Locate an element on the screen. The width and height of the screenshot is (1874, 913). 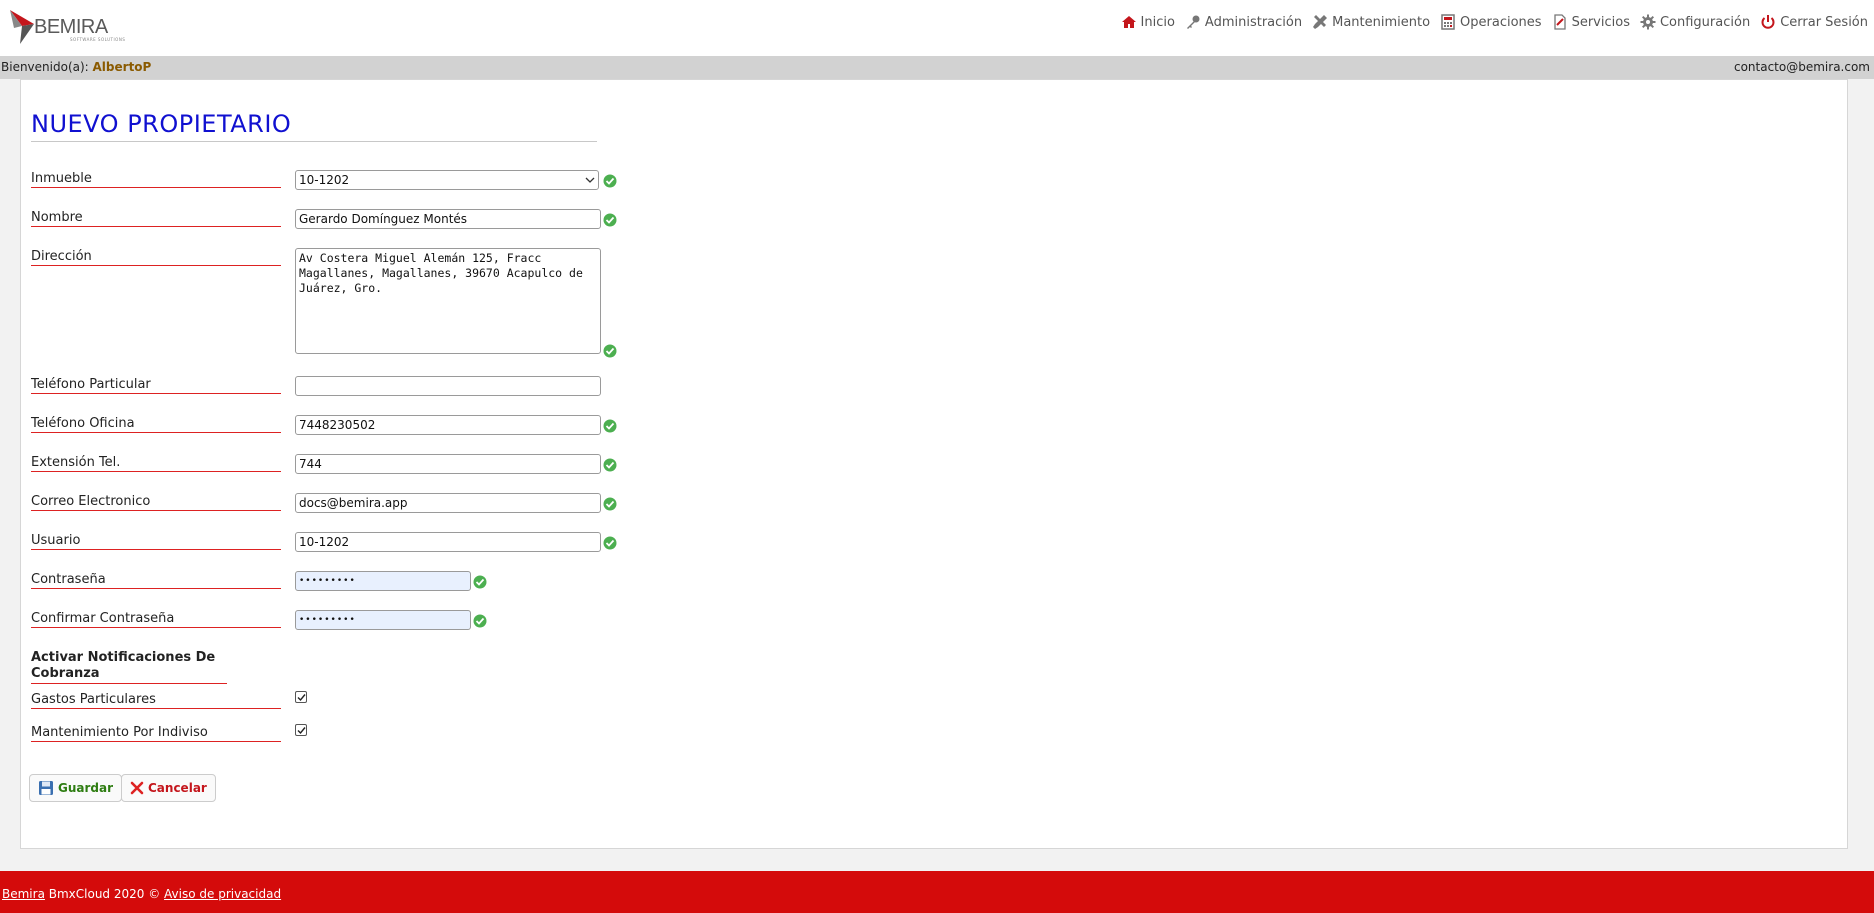
nav-label: Configuración is located at coordinates (1705, 22).